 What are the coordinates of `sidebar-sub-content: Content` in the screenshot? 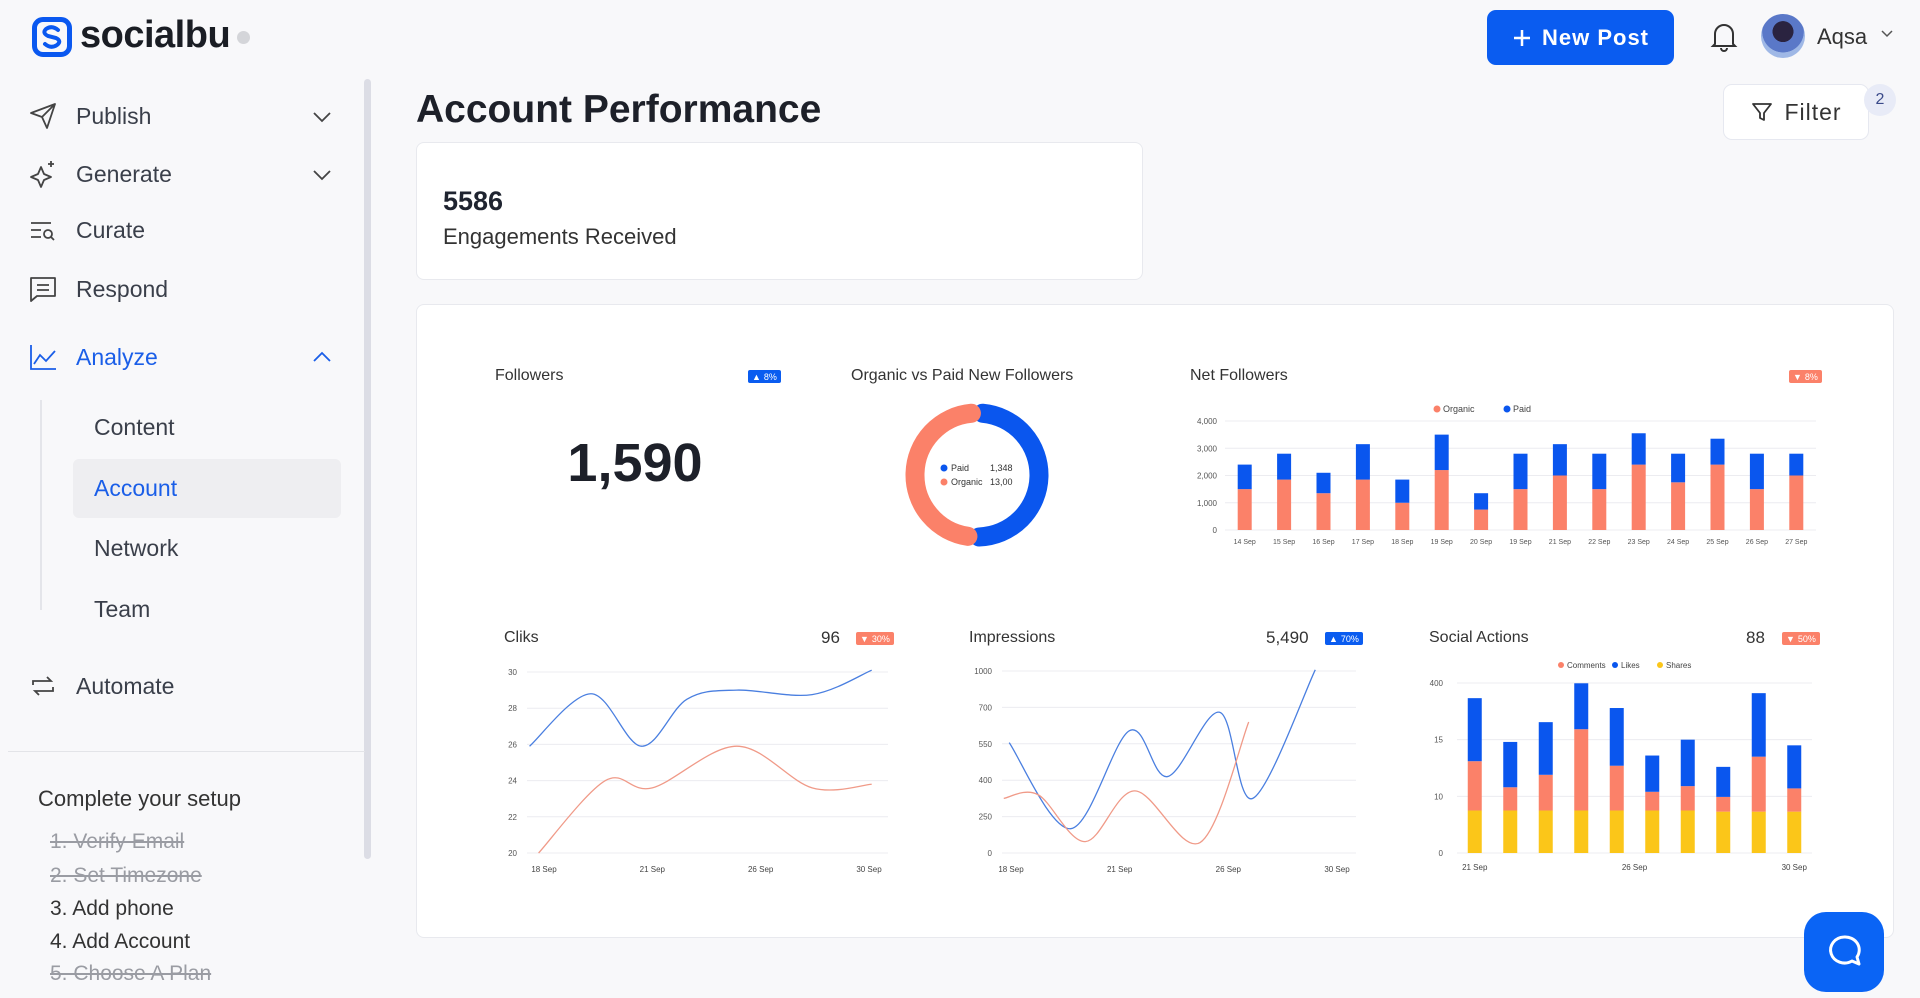 It's located at (134, 427).